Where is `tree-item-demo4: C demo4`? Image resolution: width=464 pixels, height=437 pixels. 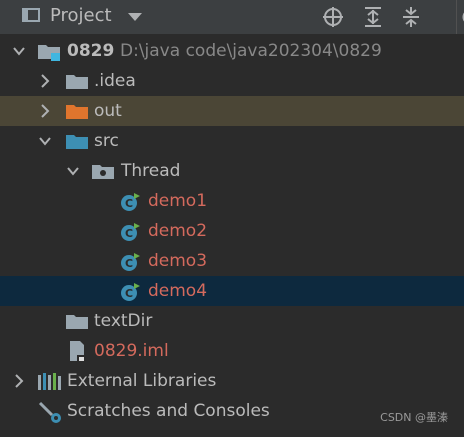 tree-item-demo4: C demo4 is located at coordinates (232, 291).